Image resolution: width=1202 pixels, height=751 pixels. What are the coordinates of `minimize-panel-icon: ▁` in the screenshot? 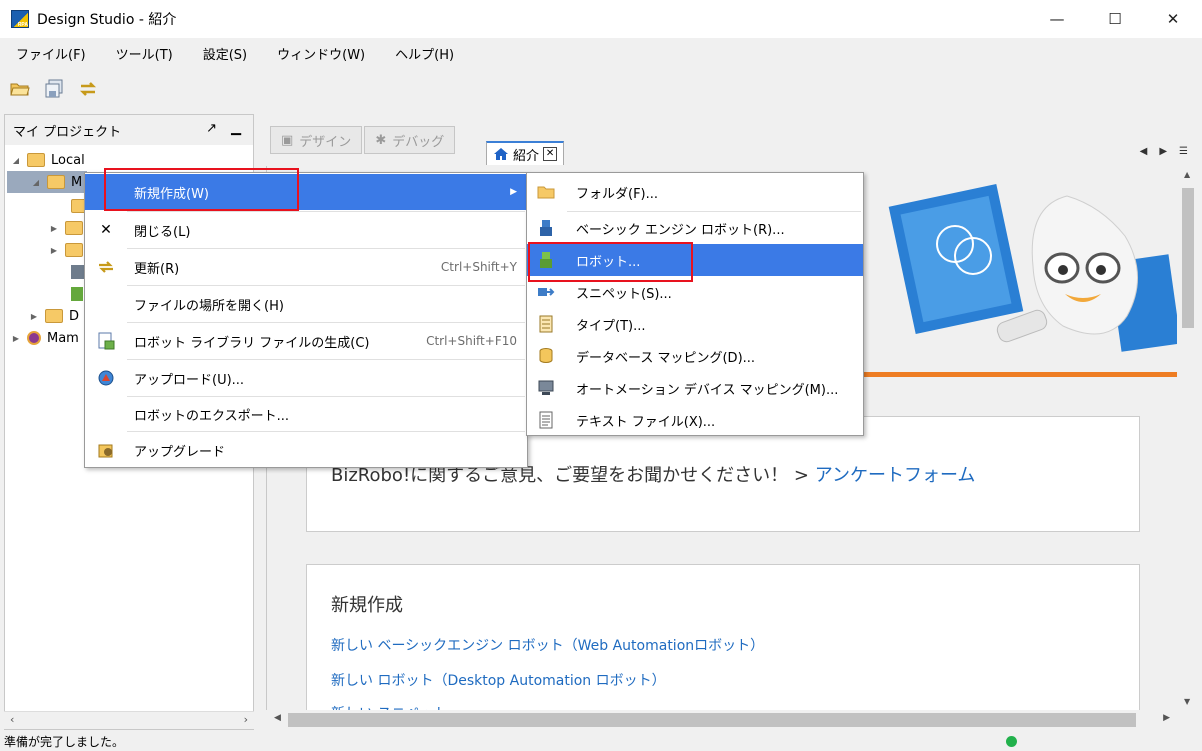 It's located at (236, 128).